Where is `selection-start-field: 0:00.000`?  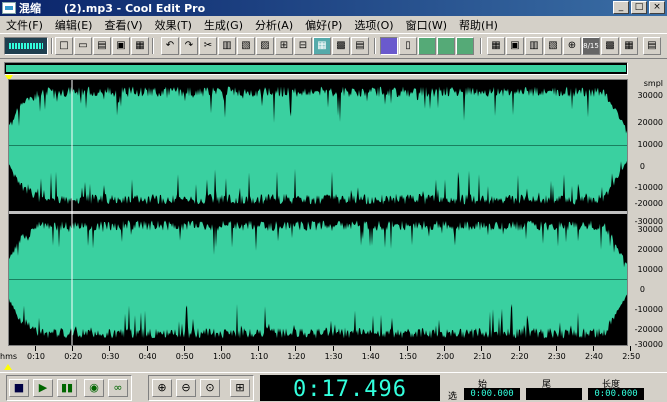 selection-start-field: 0:00.000 is located at coordinates (492, 394).